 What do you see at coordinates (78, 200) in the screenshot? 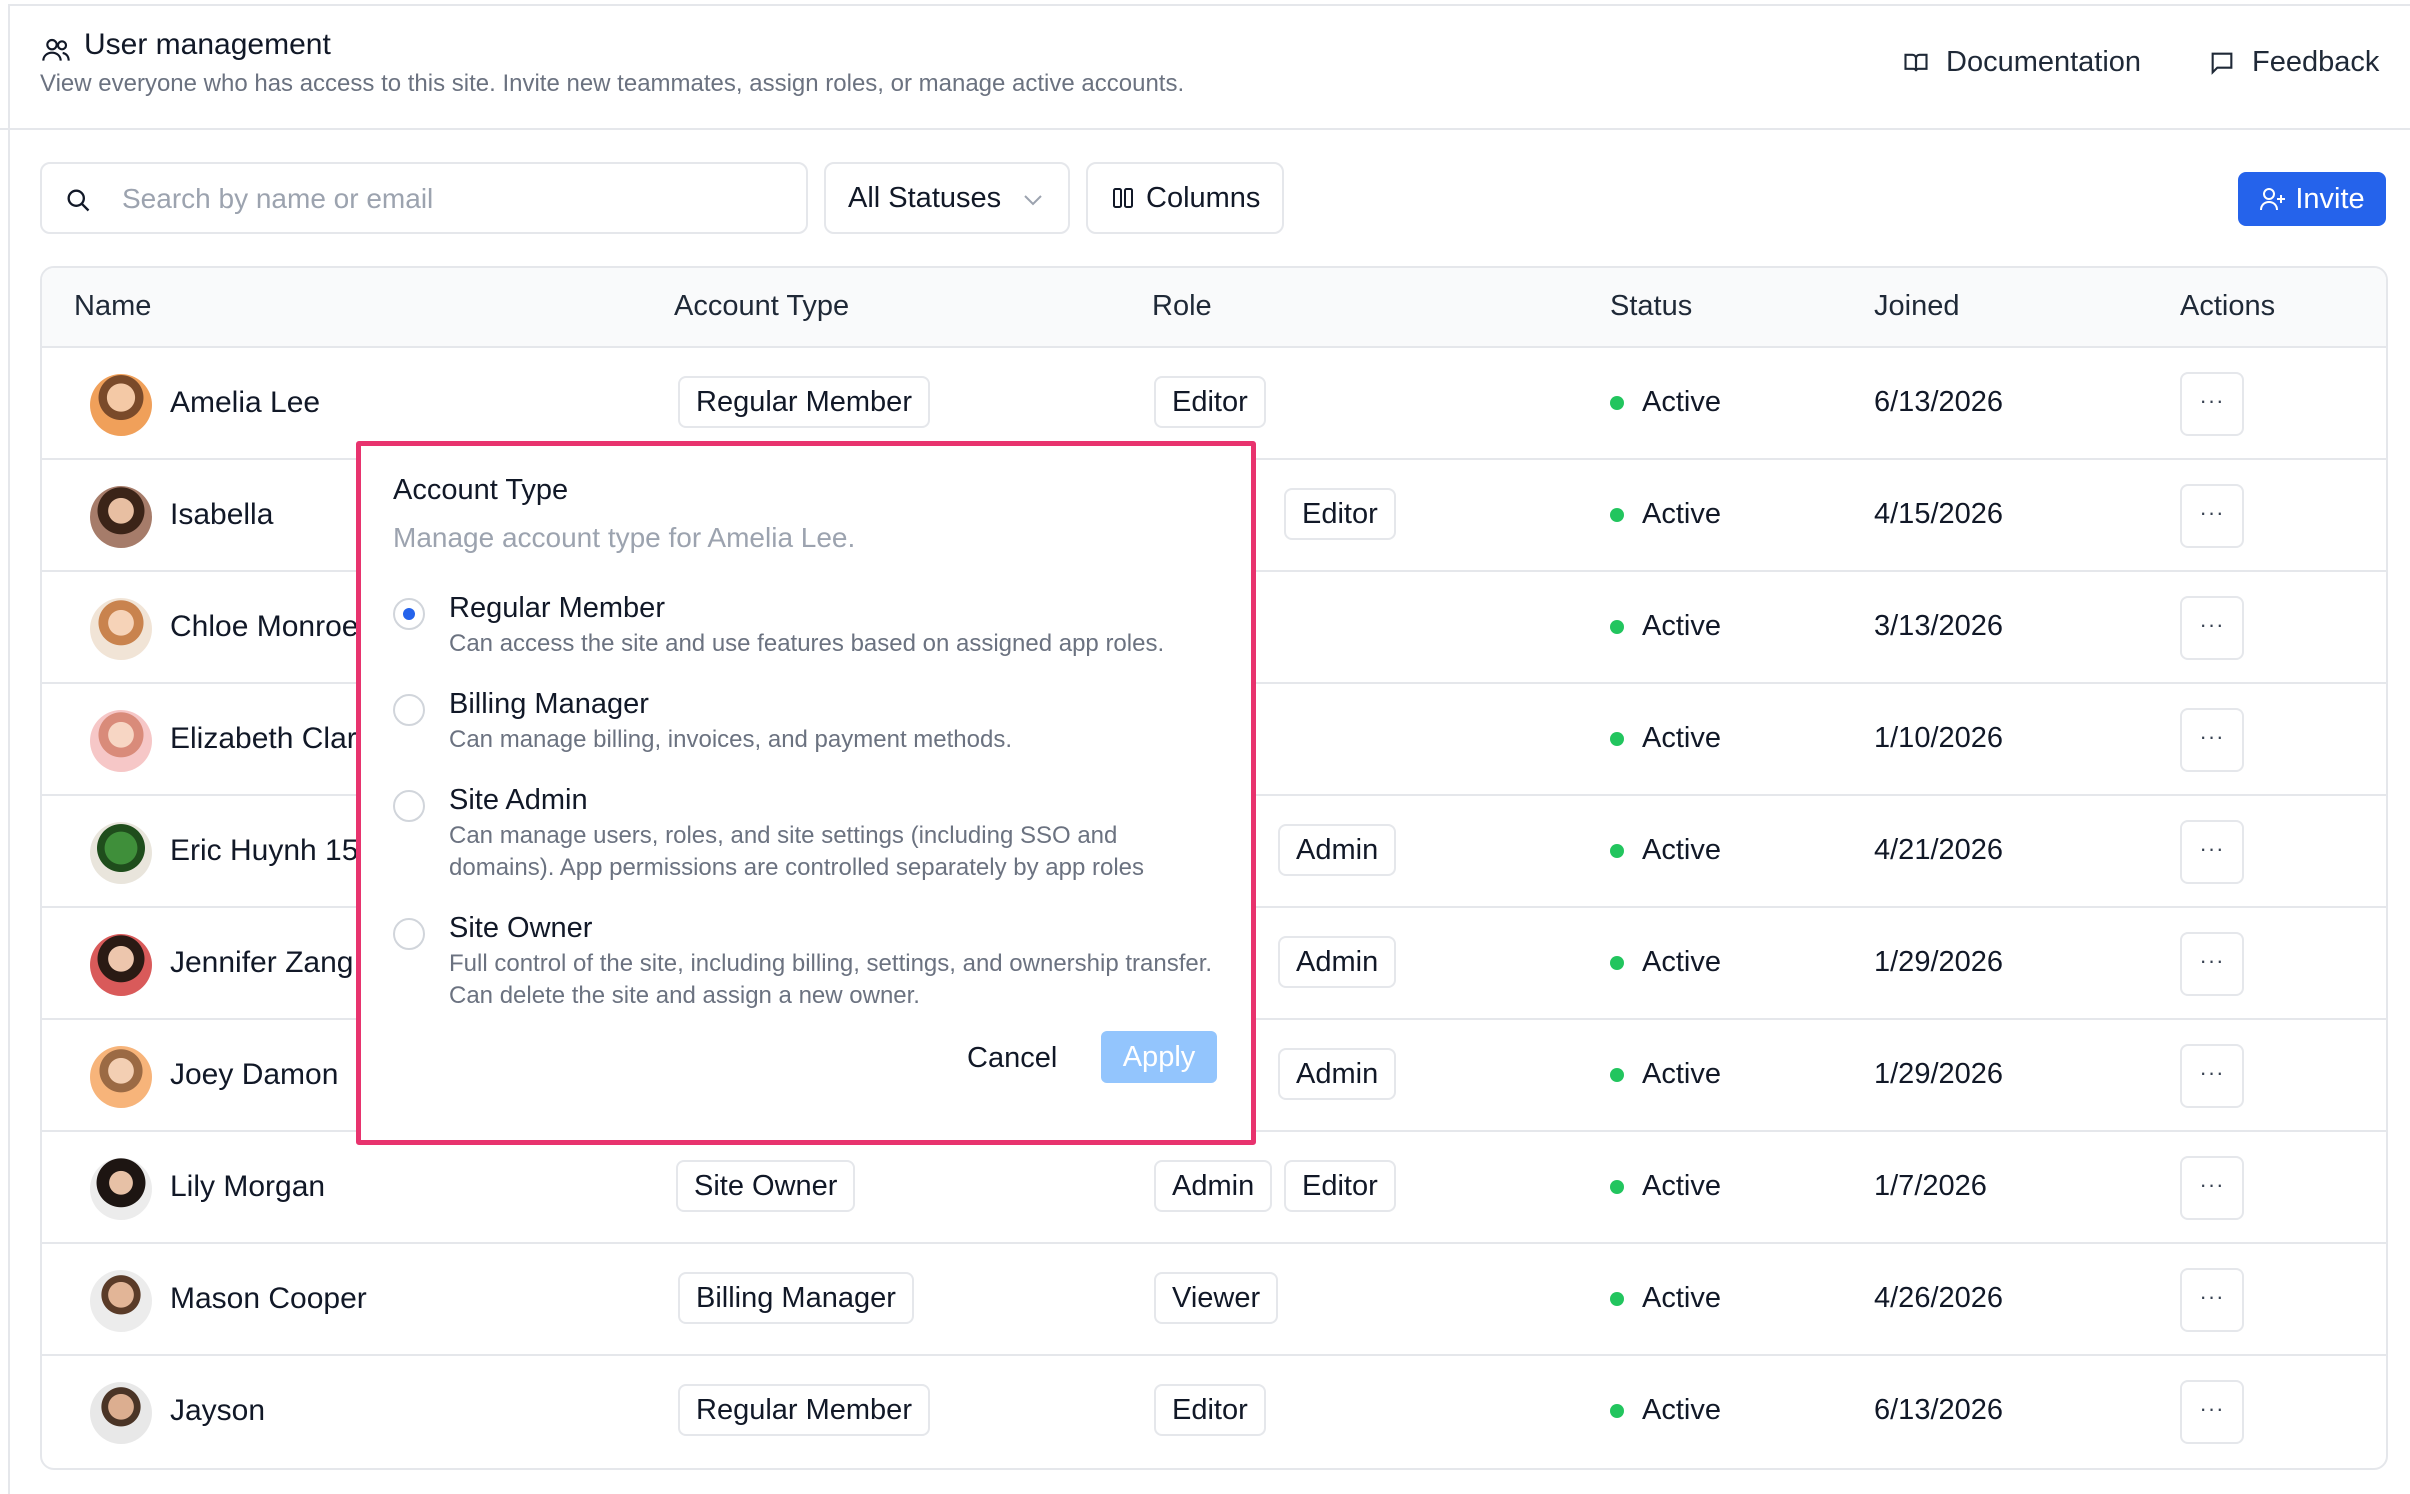
I see `search-icon` at bounding box center [78, 200].